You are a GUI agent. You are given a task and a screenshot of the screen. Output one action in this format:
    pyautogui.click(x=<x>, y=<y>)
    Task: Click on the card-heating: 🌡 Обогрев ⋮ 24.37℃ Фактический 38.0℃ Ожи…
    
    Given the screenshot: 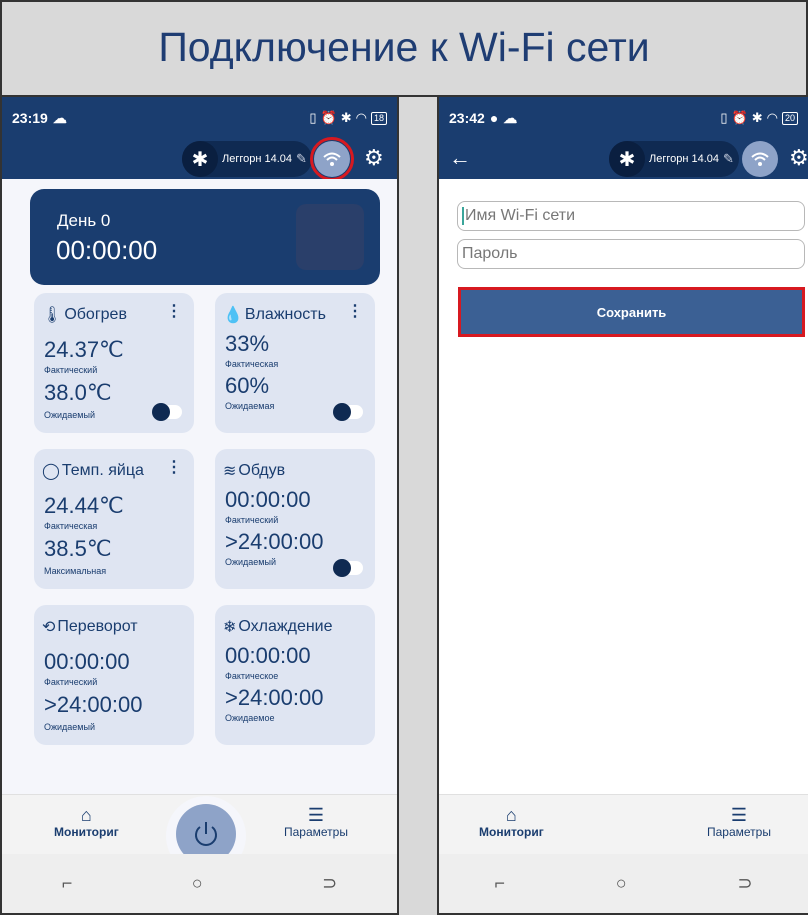 What is the action you would take?
    pyautogui.click(x=114, y=363)
    